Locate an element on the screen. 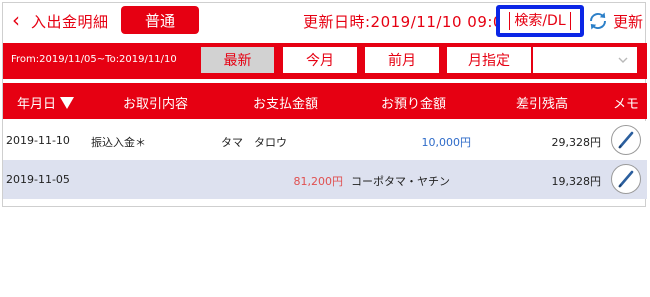  memo-column-header: メモ is located at coordinates (626, 104).